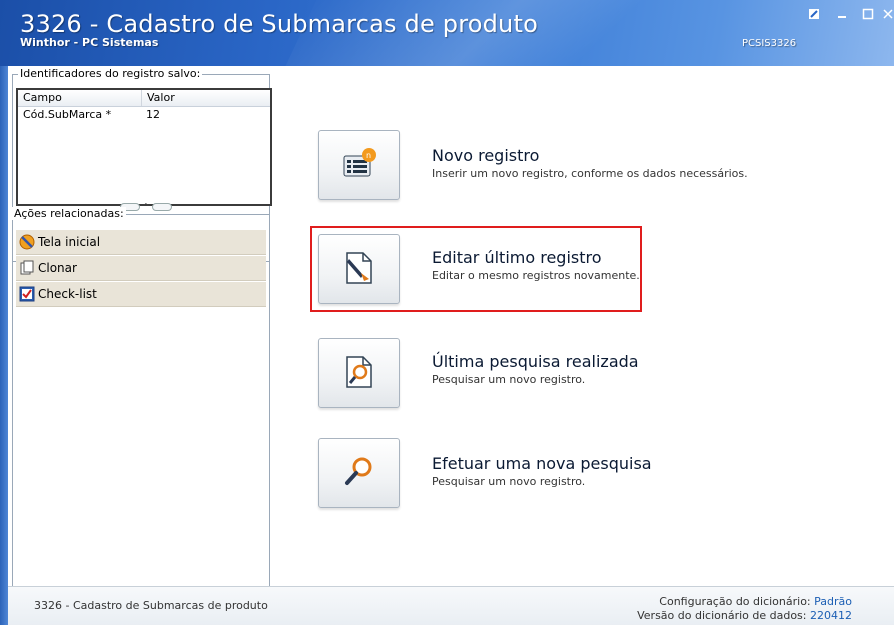 Image resolution: width=894 pixels, height=625 pixels. Describe the element at coordinates (27, 294) in the screenshot. I see `checklist-icon` at that location.